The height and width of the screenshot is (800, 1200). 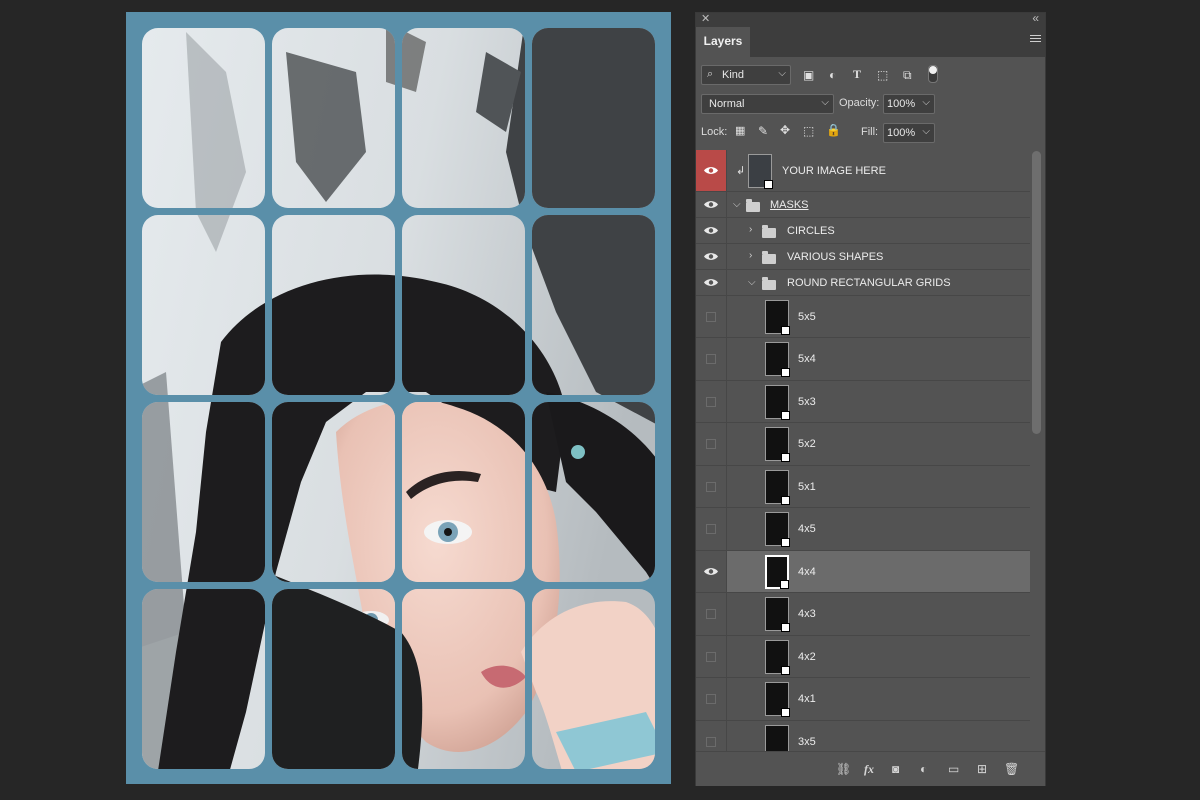 What do you see at coordinates (714, 132) in the screenshot?
I see `lock-label: Lock:` at bounding box center [714, 132].